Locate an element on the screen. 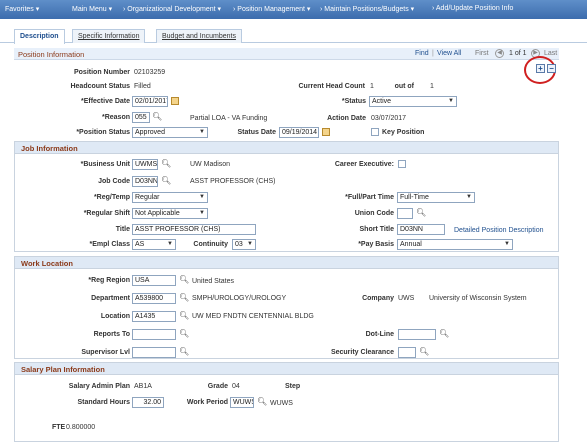 The width and height of the screenshot is (587, 445). status-select: Active is located at coordinates (413, 101).